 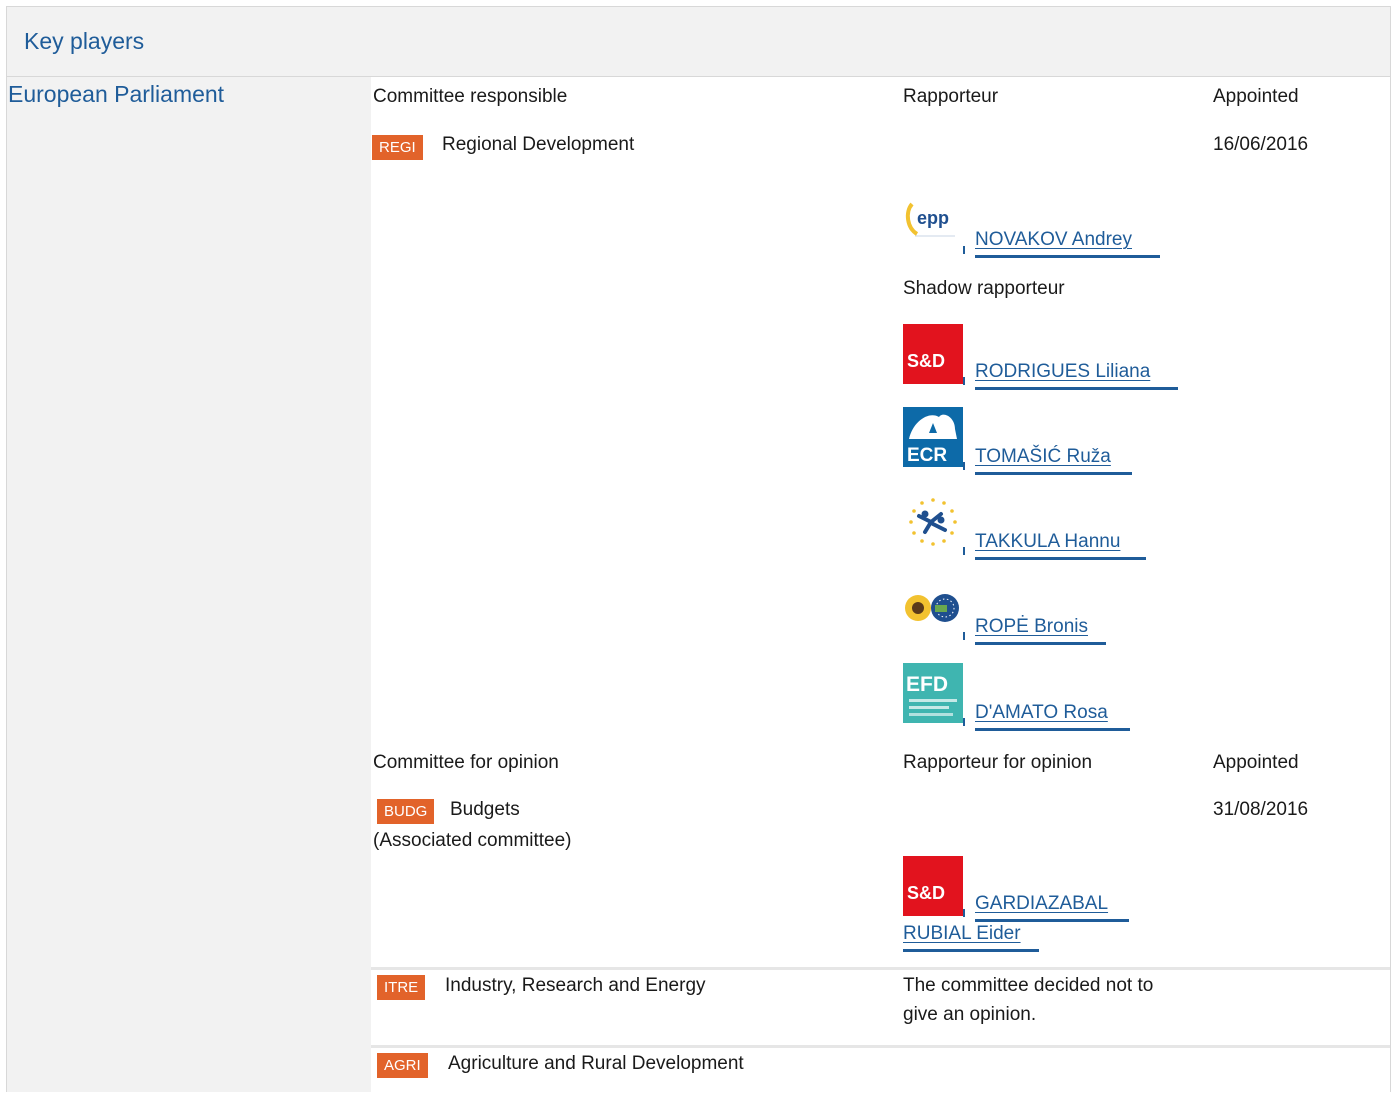 What do you see at coordinates (951, 96) in the screenshot?
I see `col-rapporteur: Rapporteur` at bounding box center [951, 96].